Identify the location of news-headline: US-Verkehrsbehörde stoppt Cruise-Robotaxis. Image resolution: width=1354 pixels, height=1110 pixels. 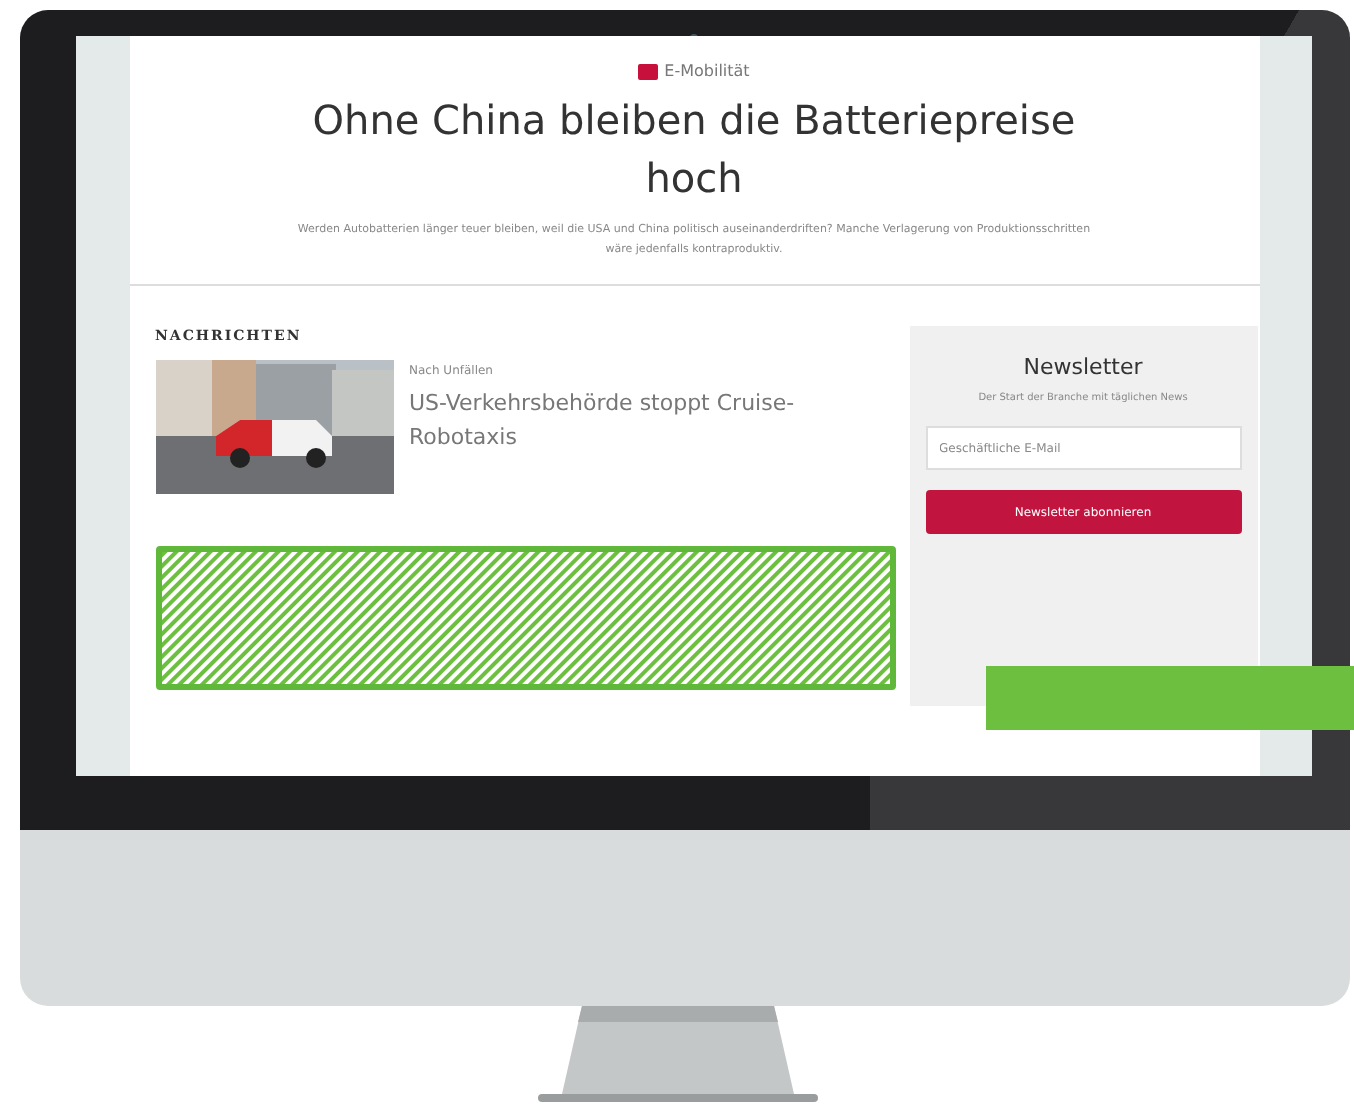
(609, 420).